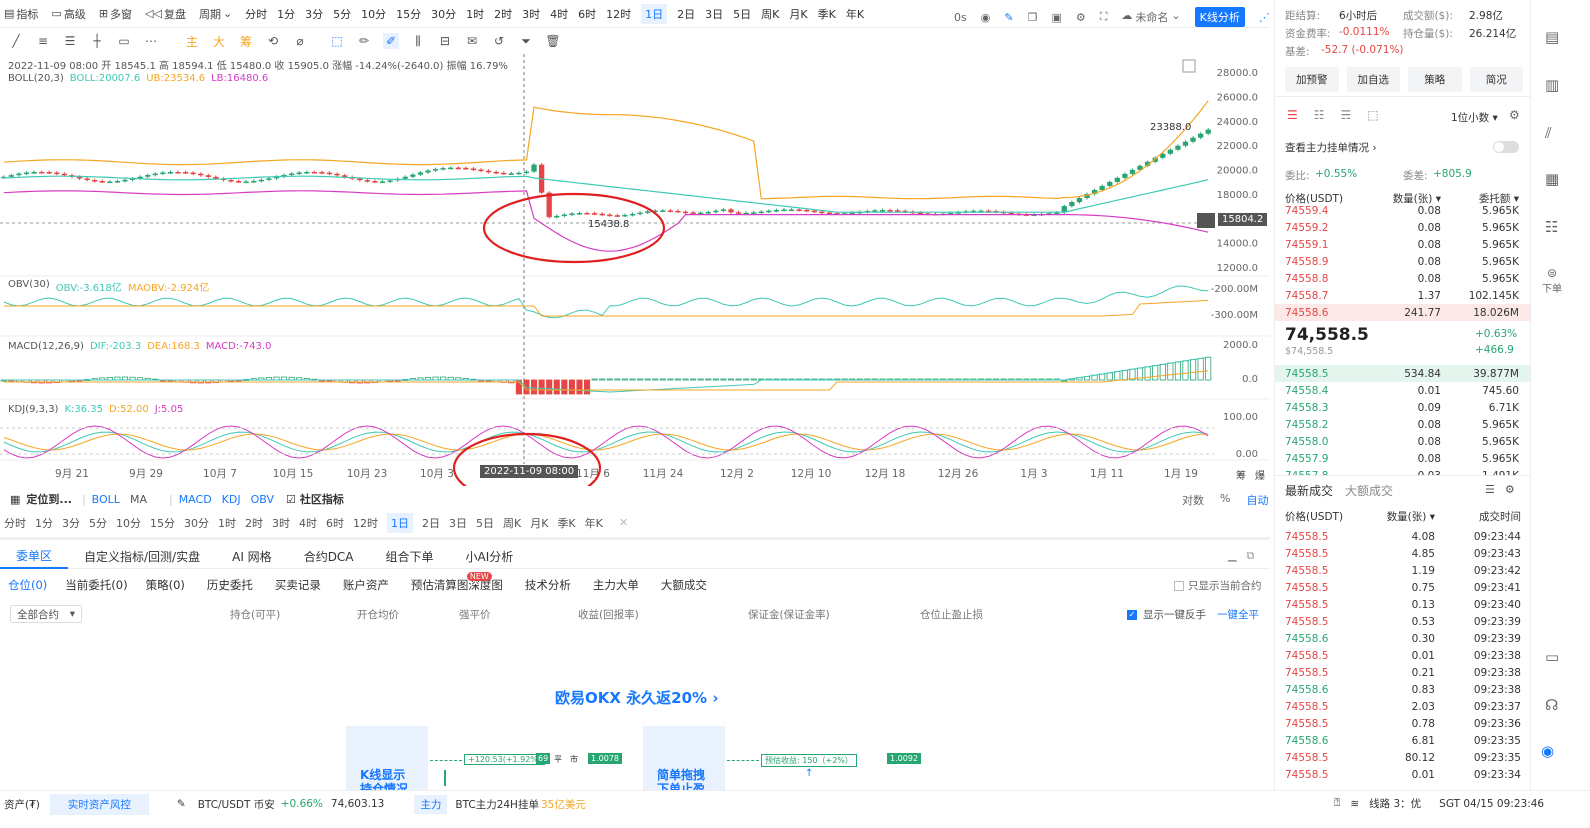 The width and height of the screenshot is (1590, 828). I want to click on bid-row: 74557.80.031.491K, so click(1403, 471).